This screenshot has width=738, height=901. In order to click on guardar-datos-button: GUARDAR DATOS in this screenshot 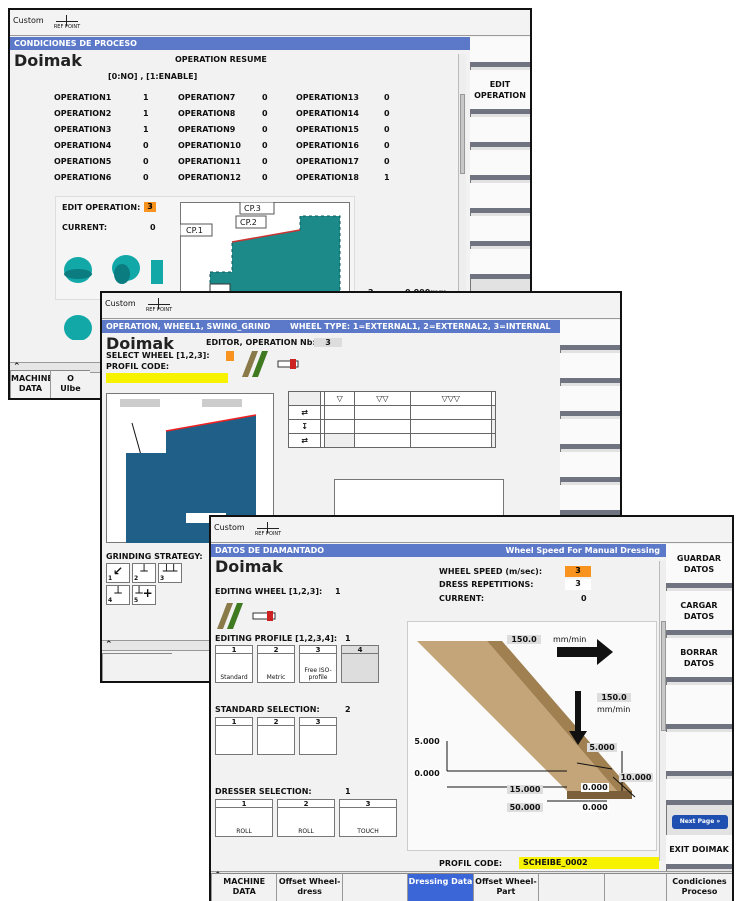, I will do `click(699, 566)`.